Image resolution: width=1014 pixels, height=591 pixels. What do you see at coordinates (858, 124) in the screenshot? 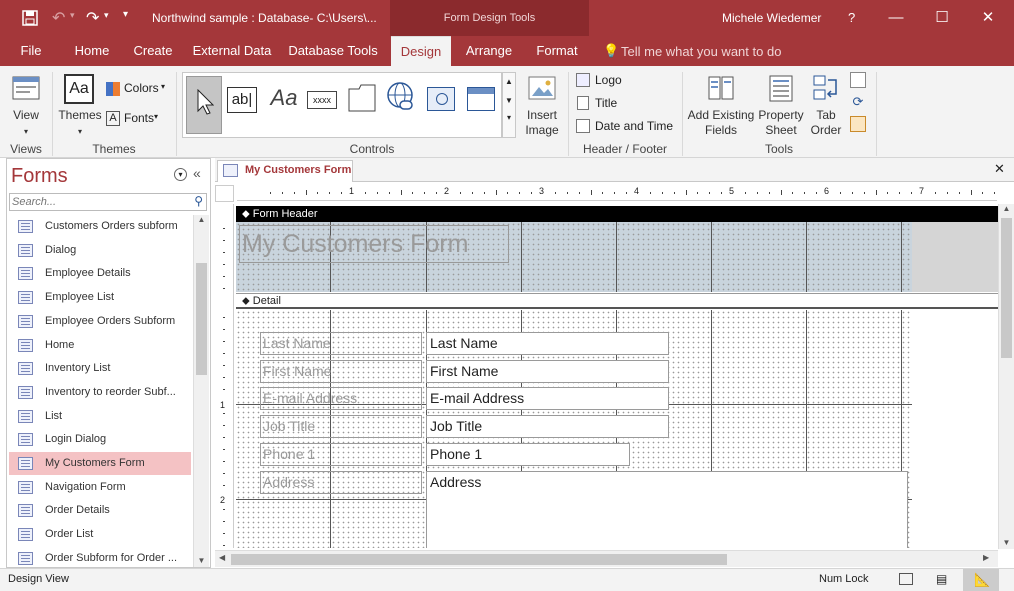
I see `view-code-icon` at bounding box center [858, 124].